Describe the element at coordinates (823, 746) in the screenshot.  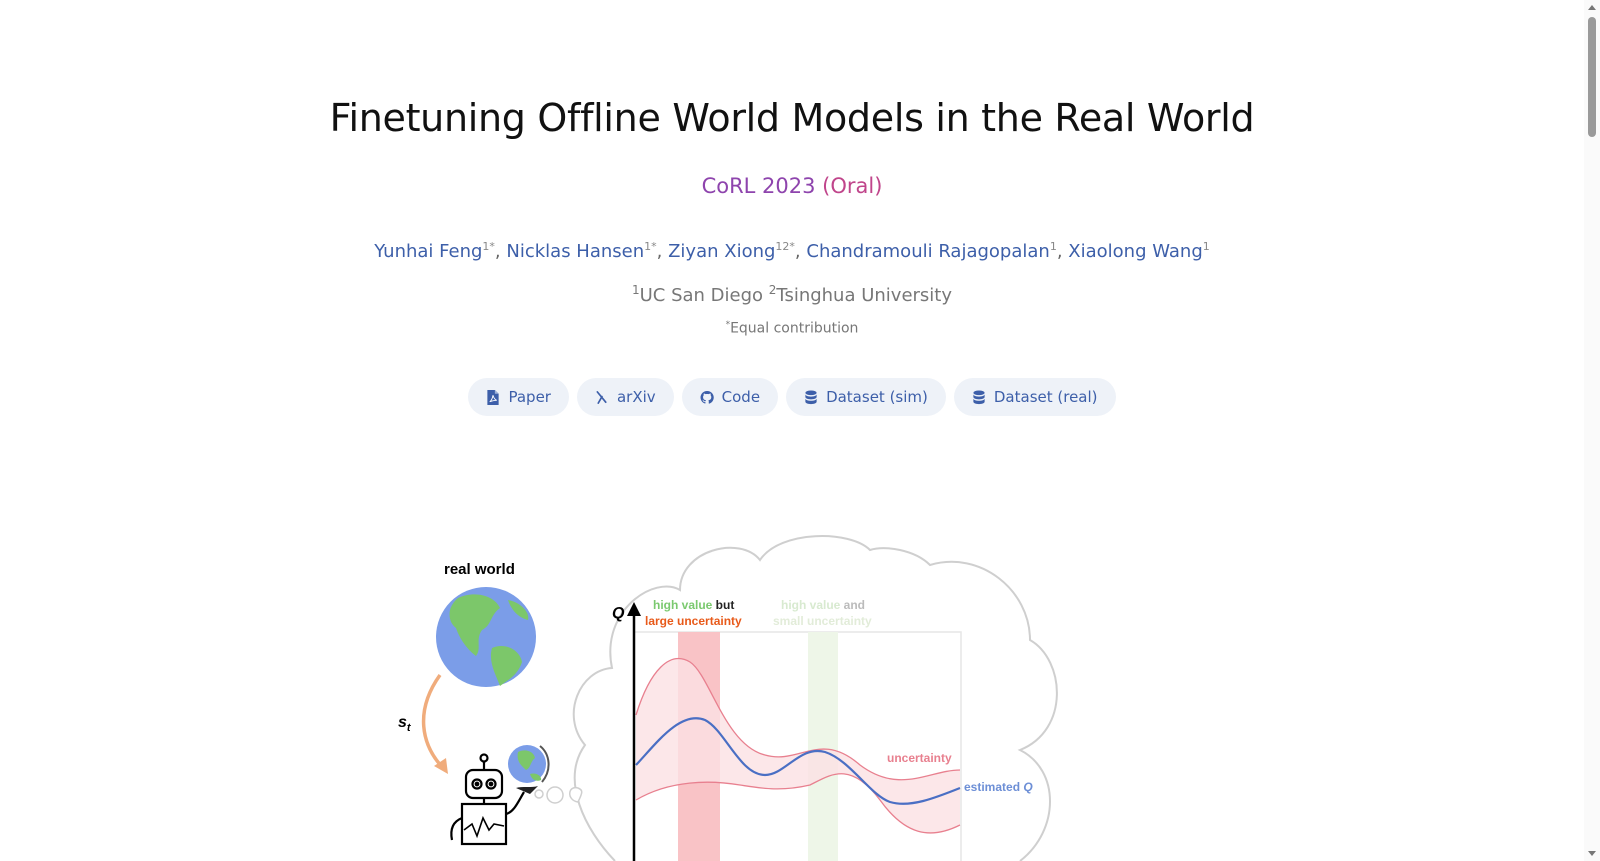
I see `small-uncertainty-region` at that location.